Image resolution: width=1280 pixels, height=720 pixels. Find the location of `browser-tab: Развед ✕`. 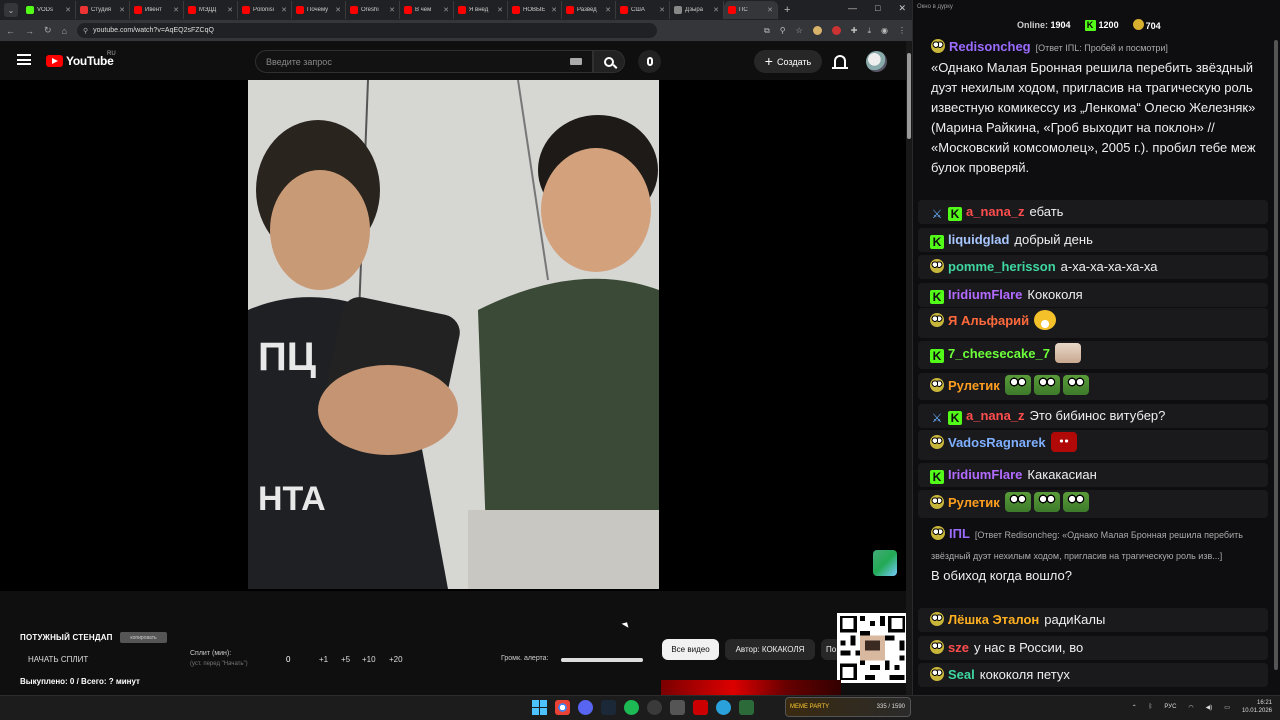

browser-tab: Развед ✕ is located at coordinates (589, 10).